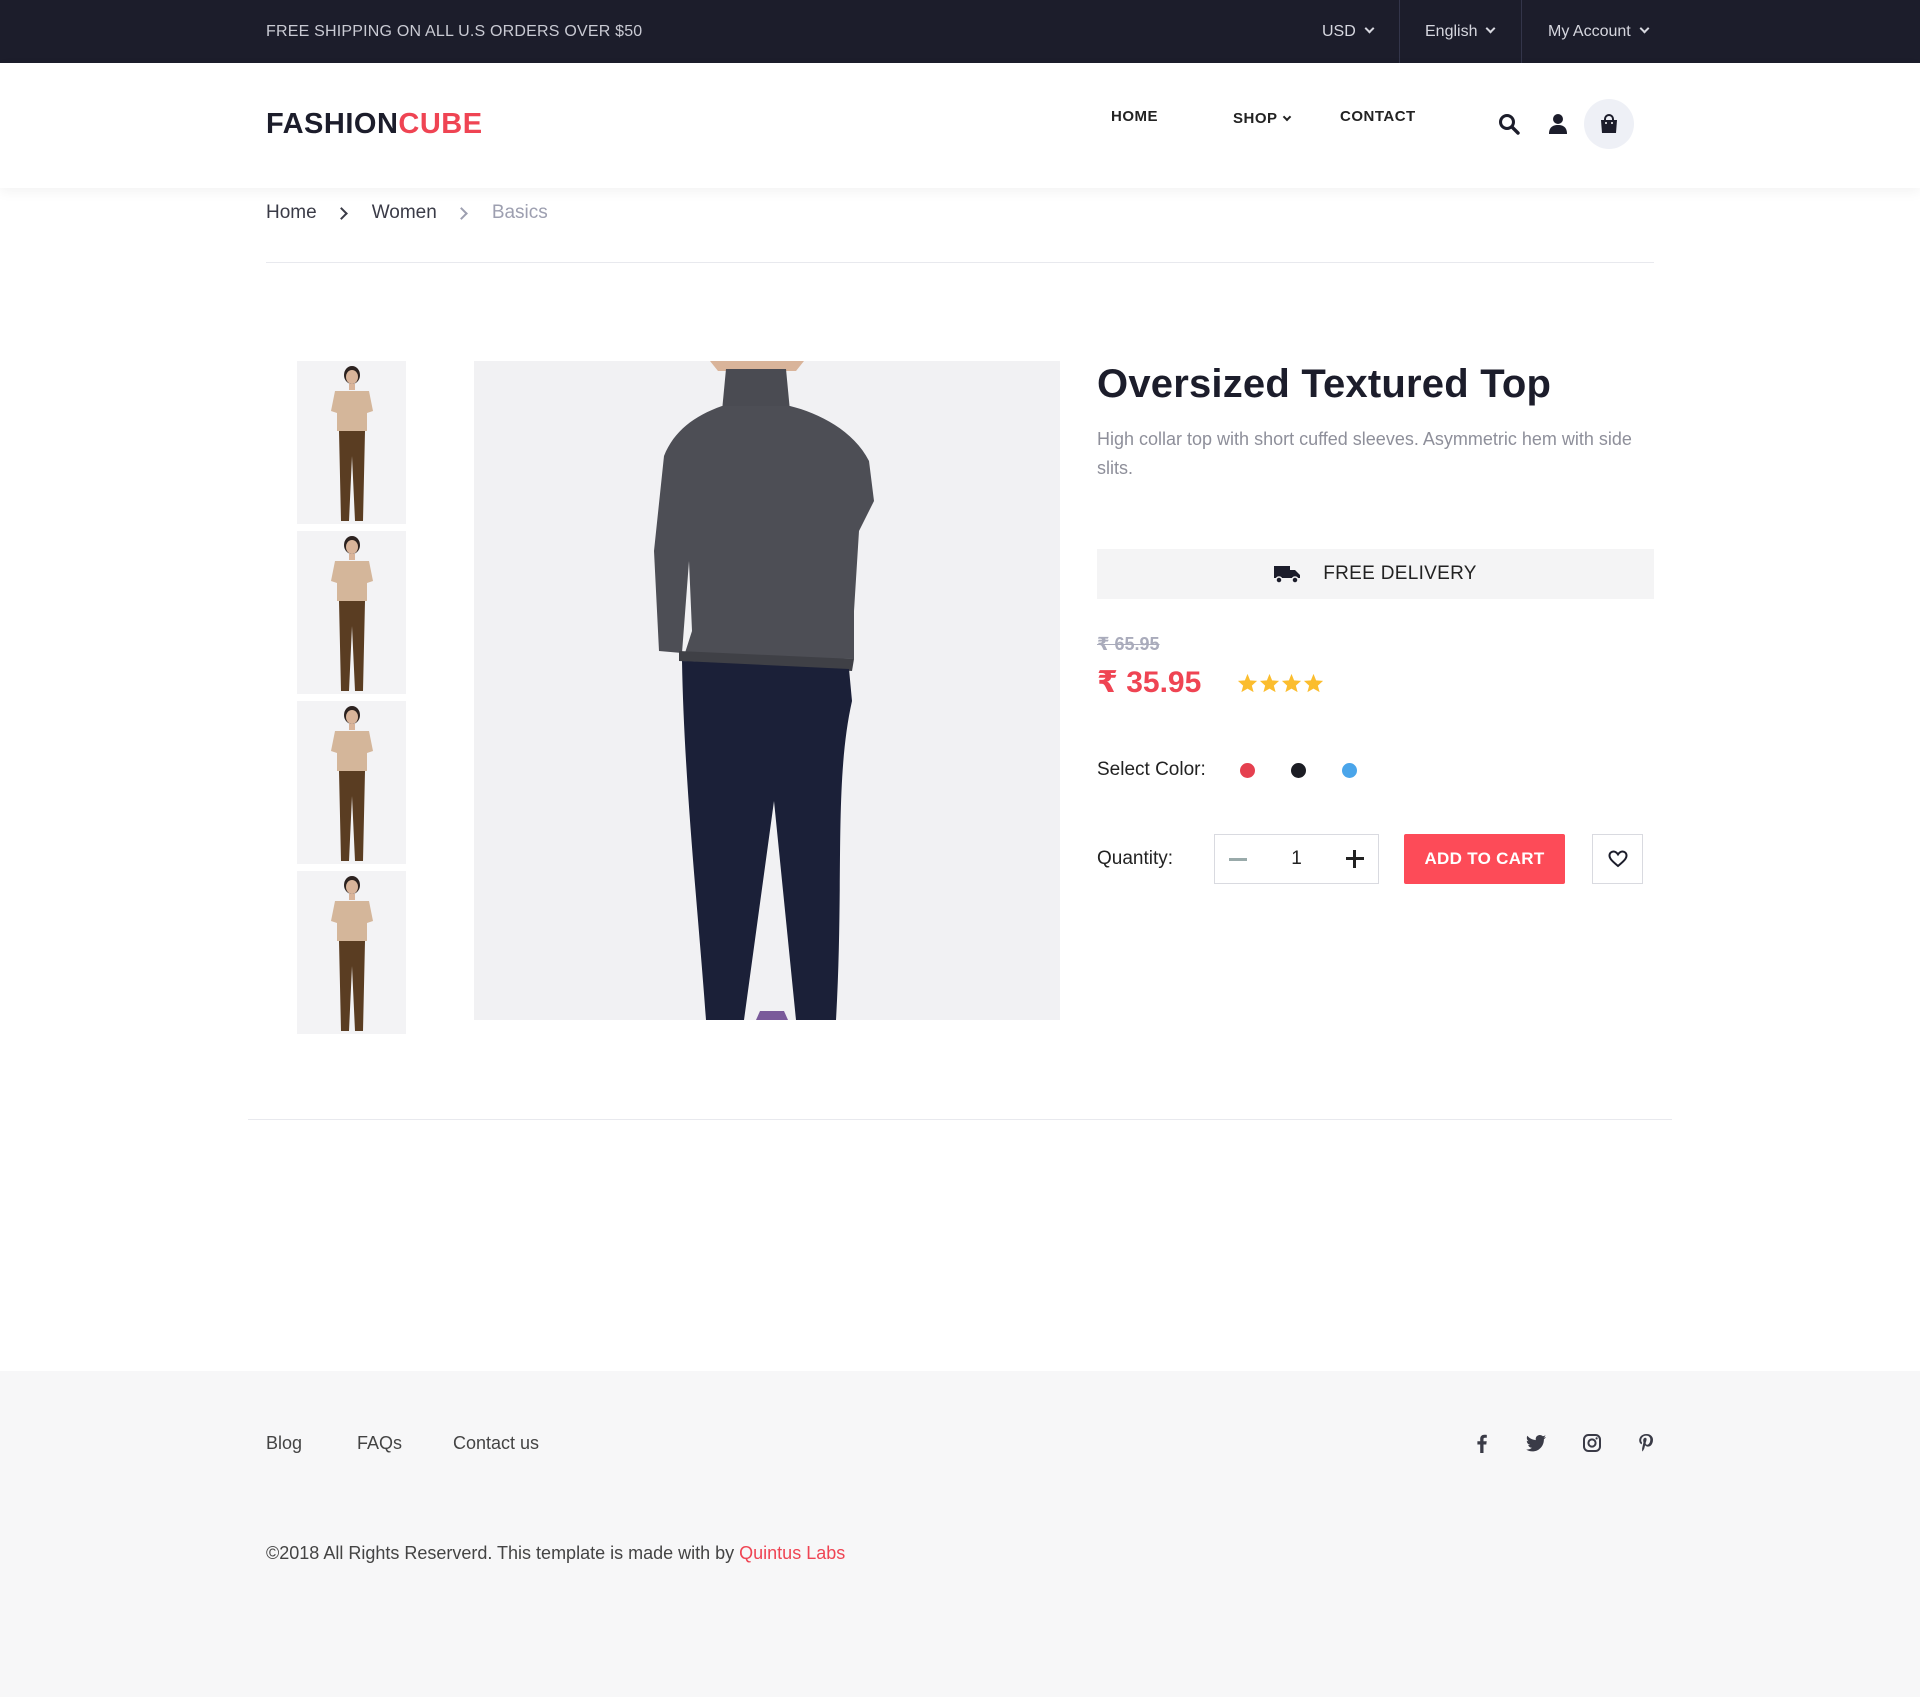  I want to click on search-button, so click(1509, 124).